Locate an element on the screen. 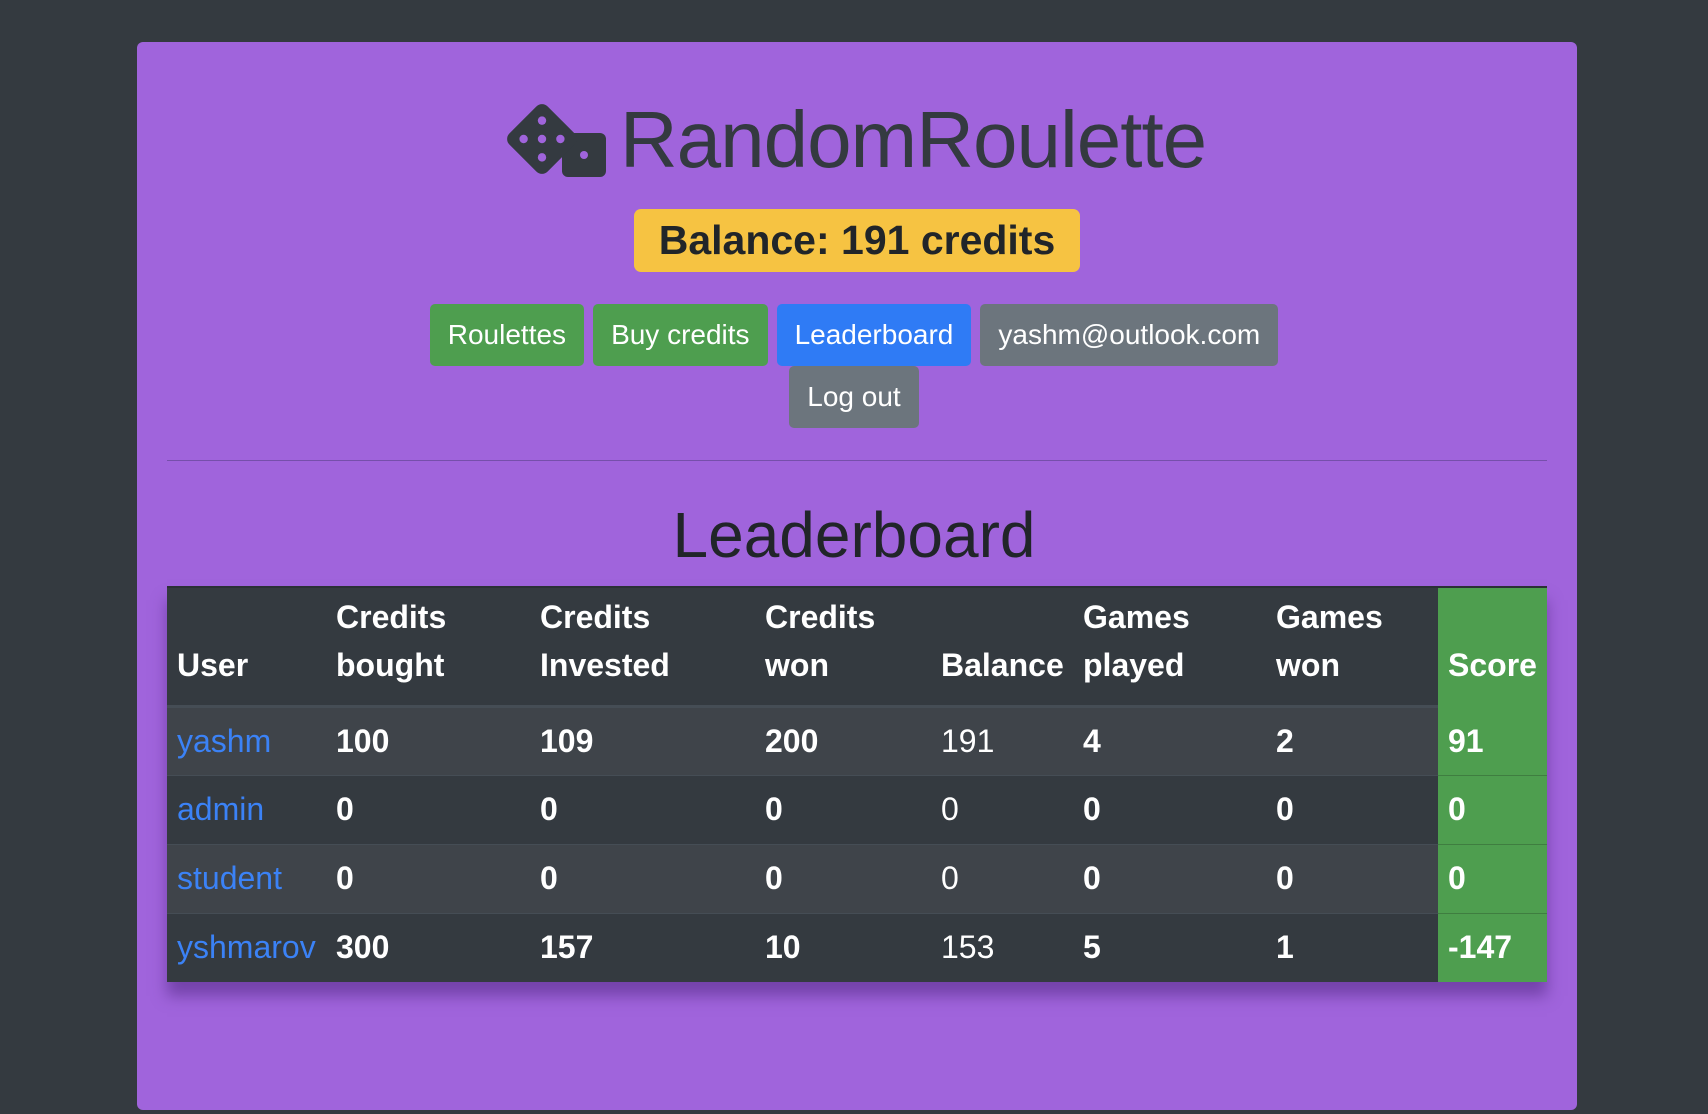  user-cell: yshmarov is located at coordinates (246, 947).